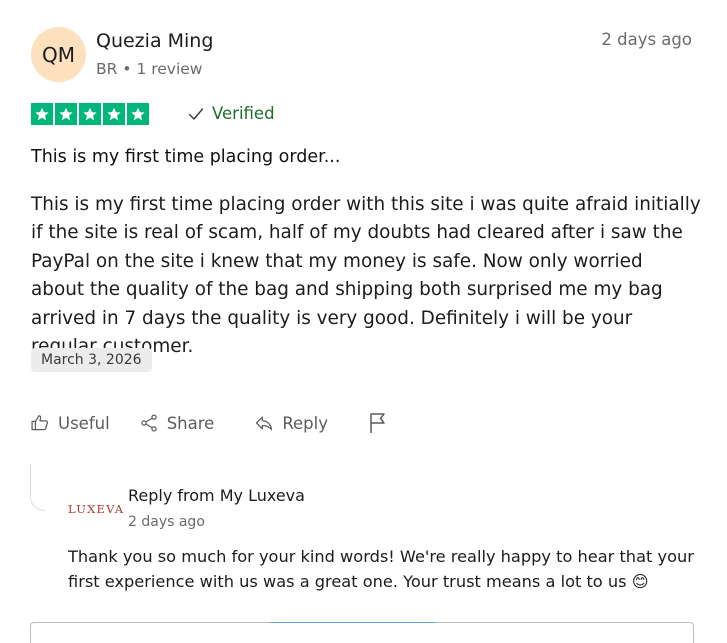 This screenshot has height=643, width=727. Describe the element at coordinates (243, 113) in the screenshot. I see `verified-label: Verified` at that location.